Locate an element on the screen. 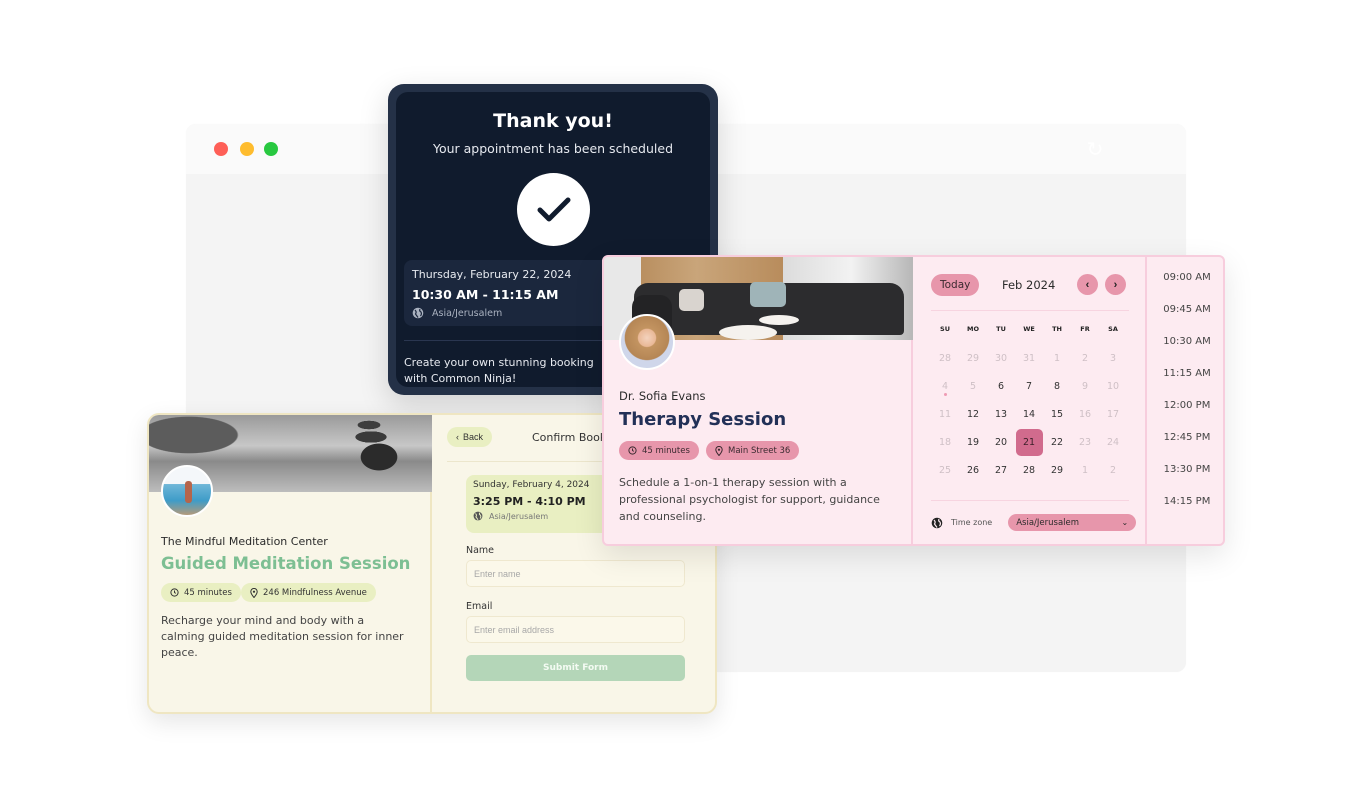  time-slot: 12:00 PM is located at coordinates (1186, 405).